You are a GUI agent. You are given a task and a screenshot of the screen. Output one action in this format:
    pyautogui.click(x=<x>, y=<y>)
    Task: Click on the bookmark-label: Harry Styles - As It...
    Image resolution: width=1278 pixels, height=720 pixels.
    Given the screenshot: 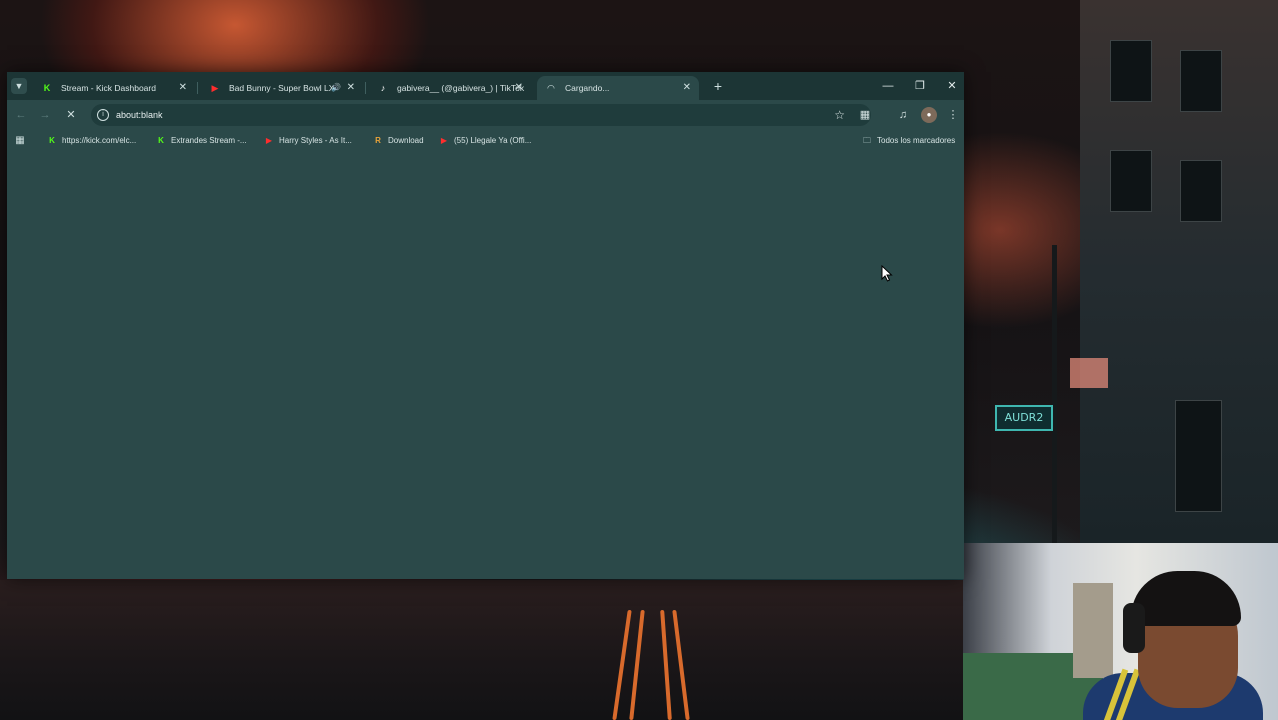 What is the action you would take?
    pyautogui.click(x=315, y=140)
    